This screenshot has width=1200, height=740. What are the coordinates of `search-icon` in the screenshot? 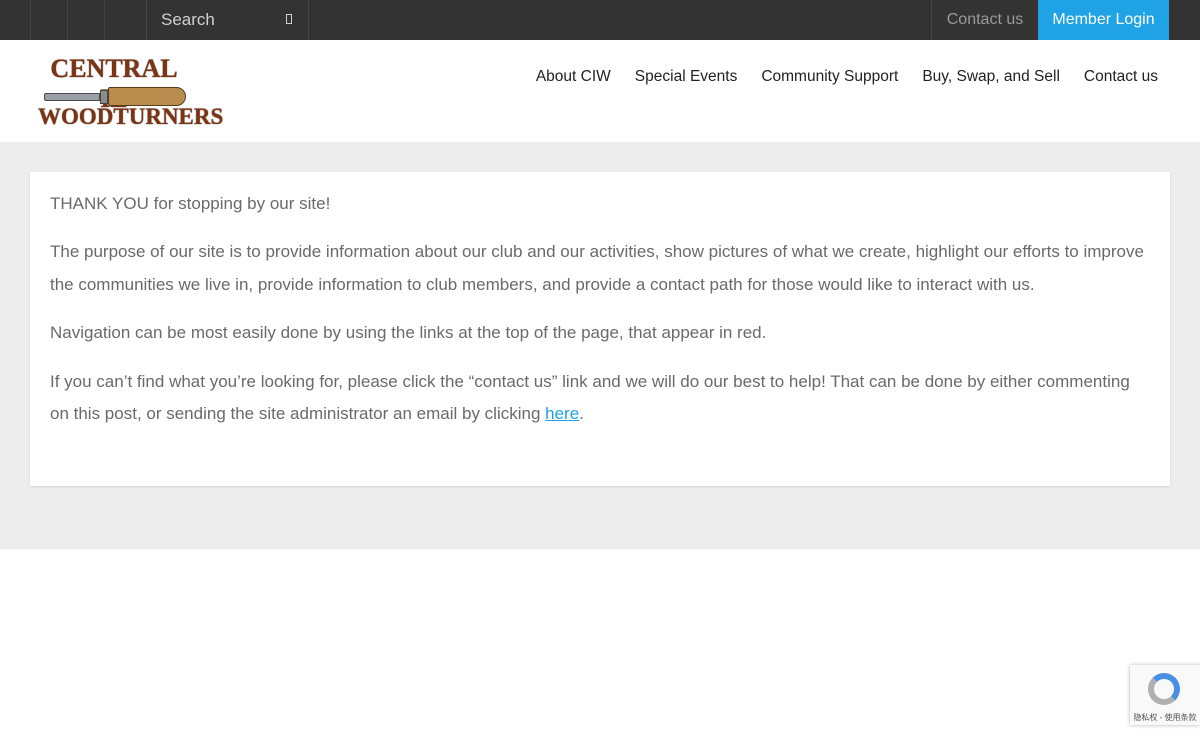 It's located at (289, 19).